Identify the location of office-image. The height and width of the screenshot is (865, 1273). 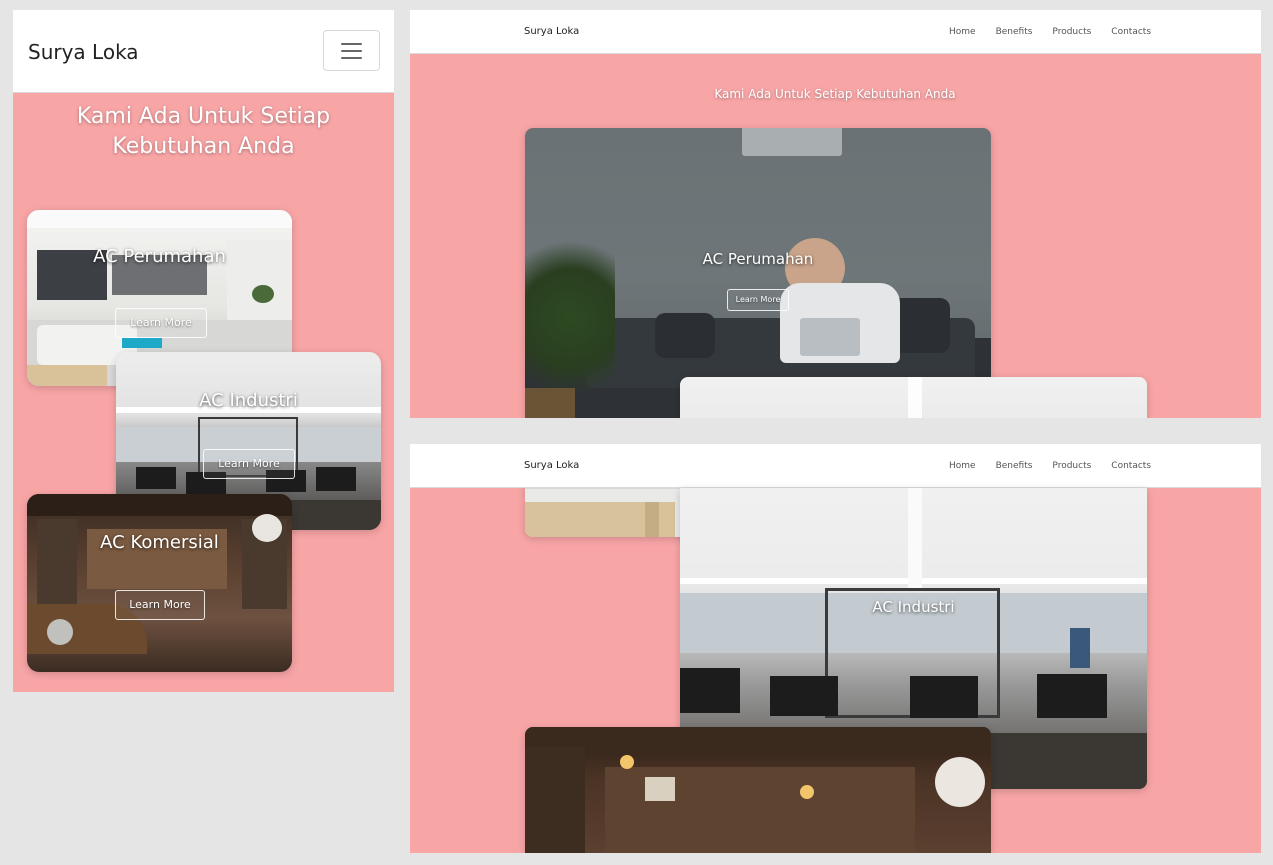
(913, 397).